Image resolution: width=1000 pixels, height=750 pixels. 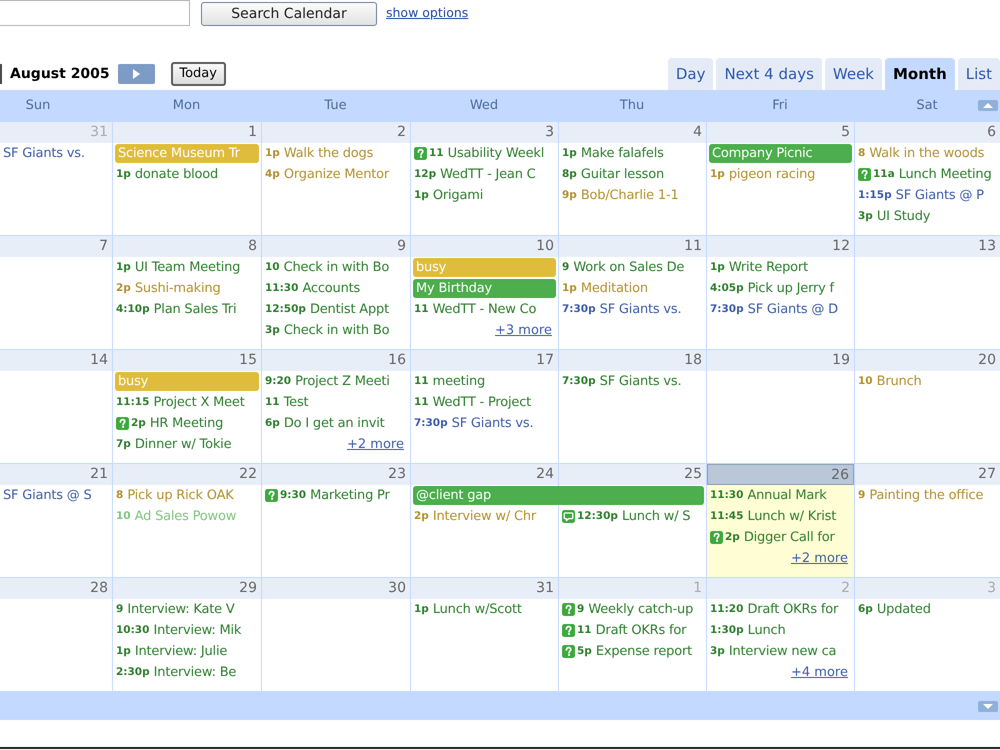 I want to click on calendar-event: 6p Do I get an invit, so click(x=325, y=423).